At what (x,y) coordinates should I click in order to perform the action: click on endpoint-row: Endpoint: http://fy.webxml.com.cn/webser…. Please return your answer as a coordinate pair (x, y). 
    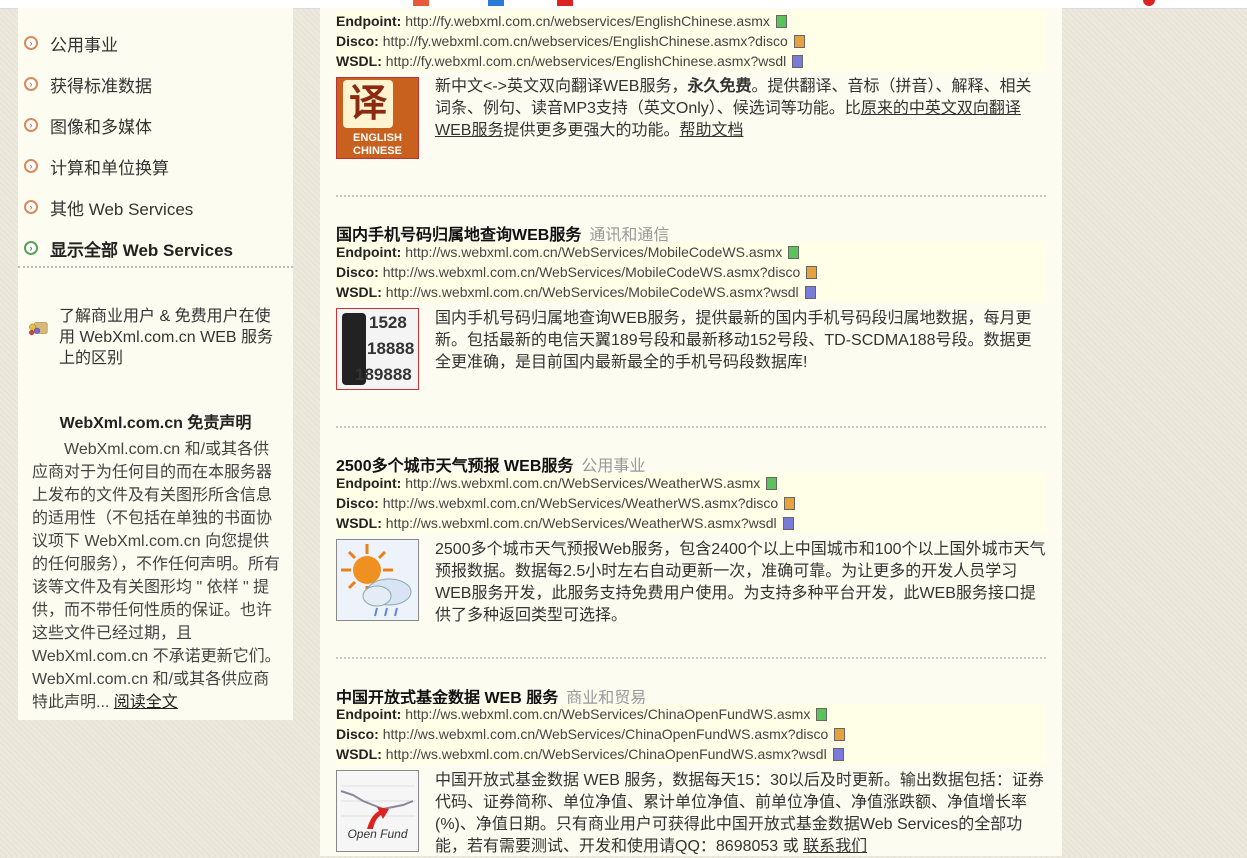
    Looking at the image, I should click on (691, 21).